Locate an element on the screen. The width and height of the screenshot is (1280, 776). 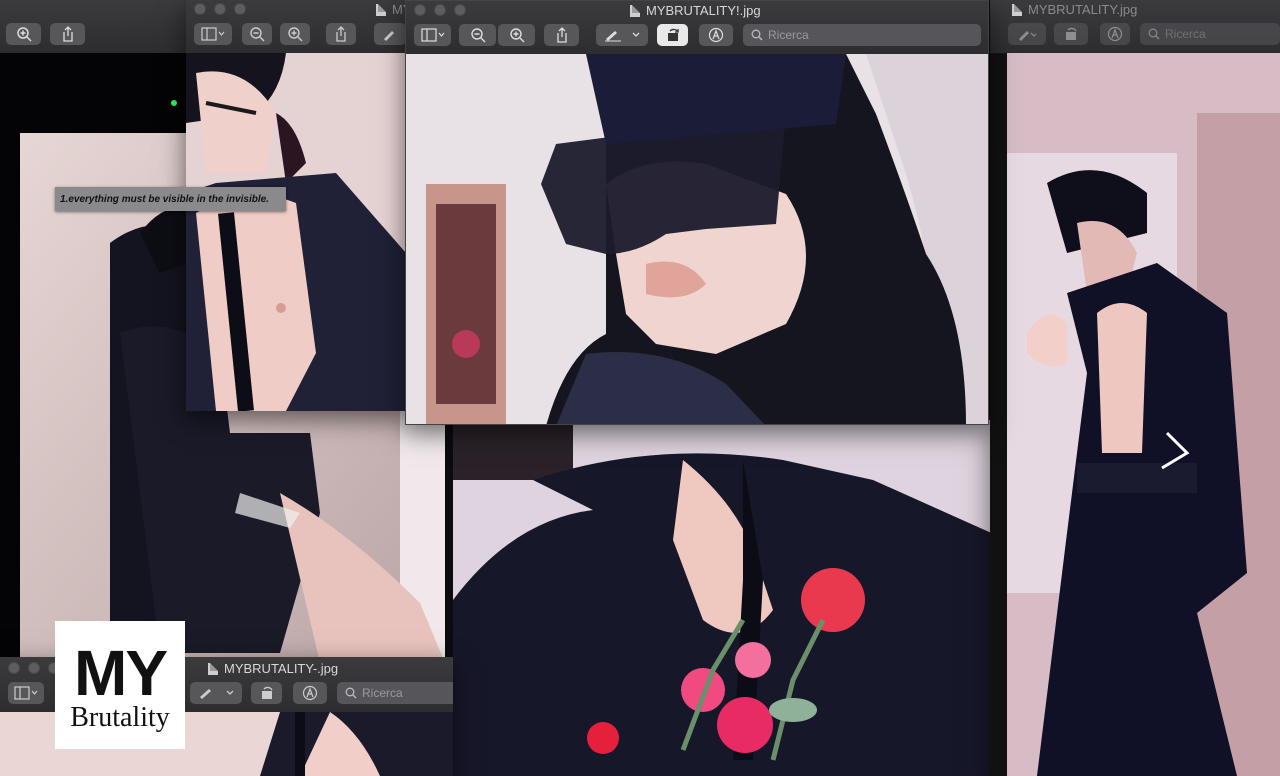
window-title-text: MYBRUTALITY!.jpg is located at coordinates (703, 10).